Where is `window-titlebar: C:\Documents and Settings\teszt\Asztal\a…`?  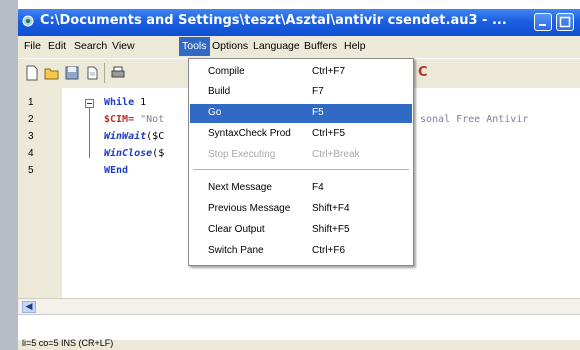 window-titlebar: C:\Documents and Settings\teszt\Asztal\a… is located at coordinates (299, 22).